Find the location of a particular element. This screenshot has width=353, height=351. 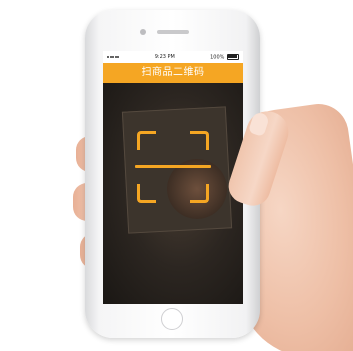

page-title-bar: 扫商品二维码 is located at coordinates (173, 73).